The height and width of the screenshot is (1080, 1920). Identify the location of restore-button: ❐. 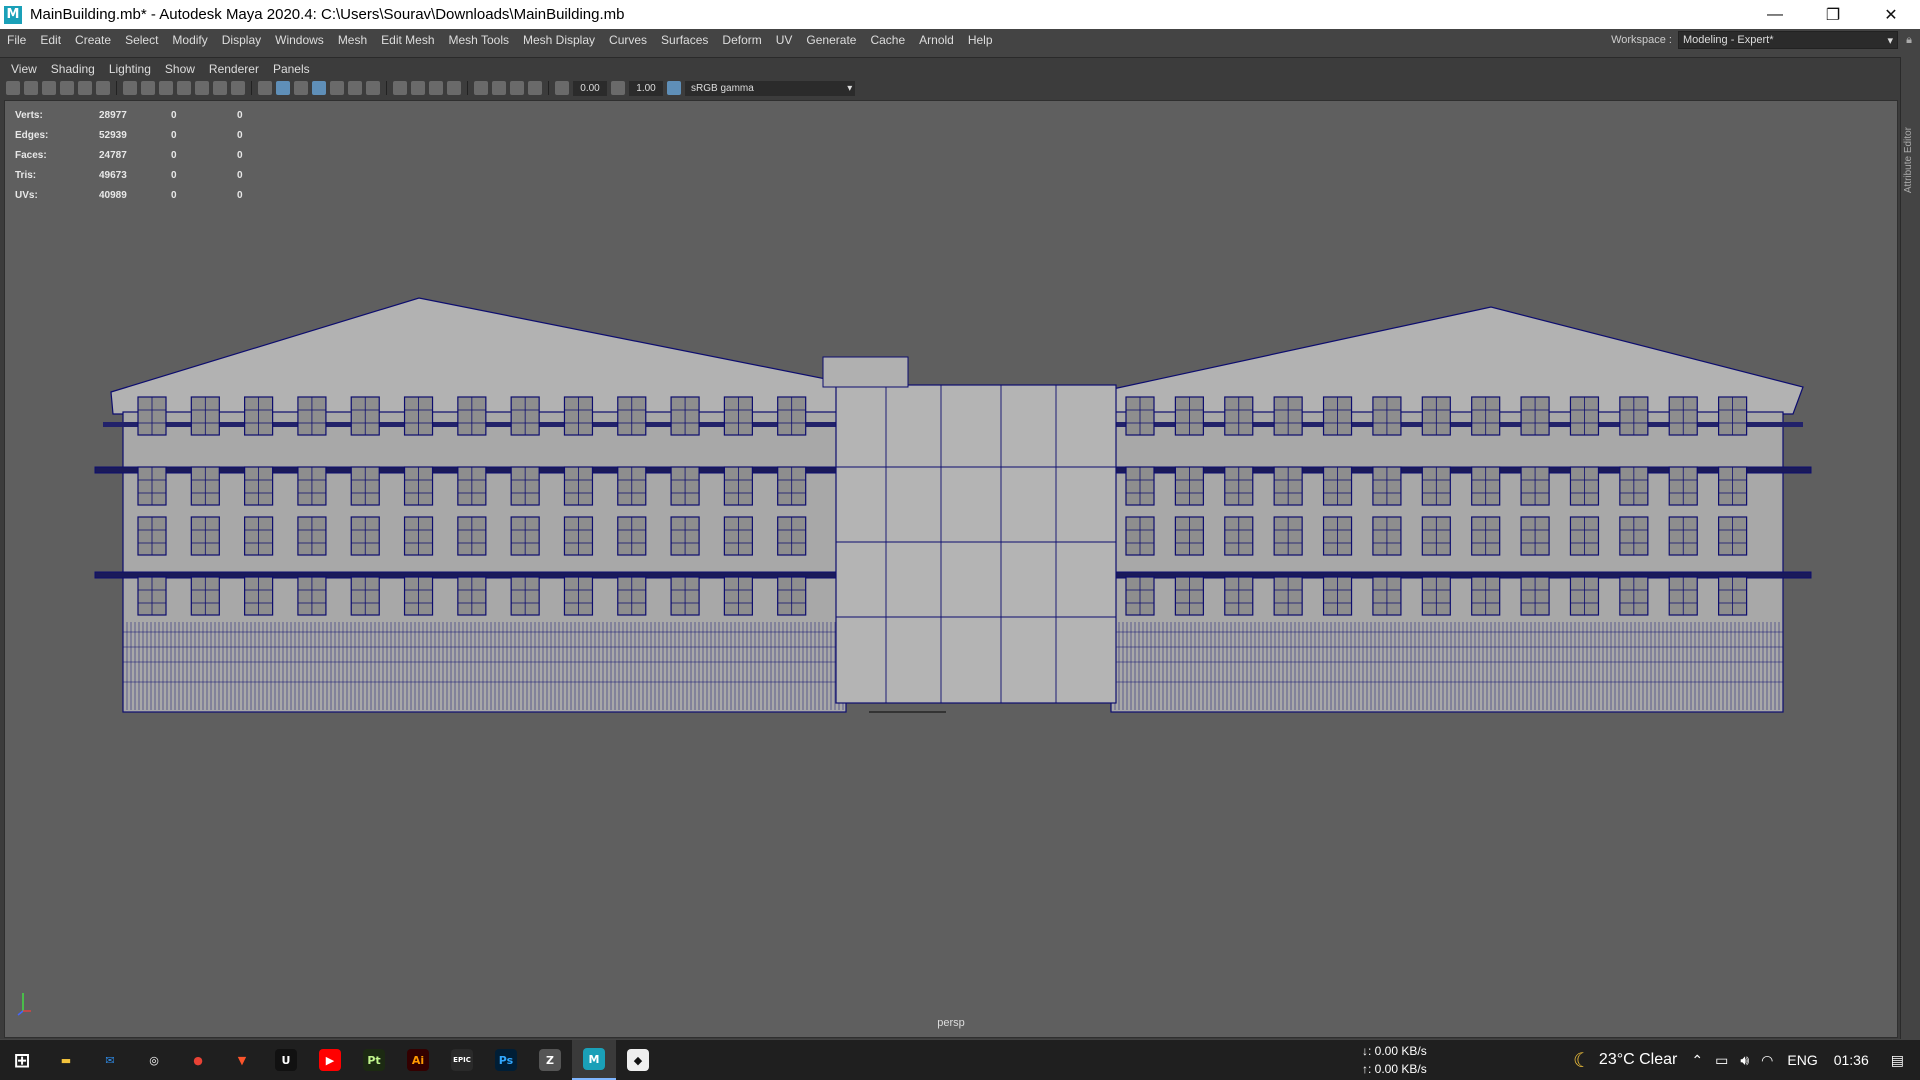
(1833, 14).